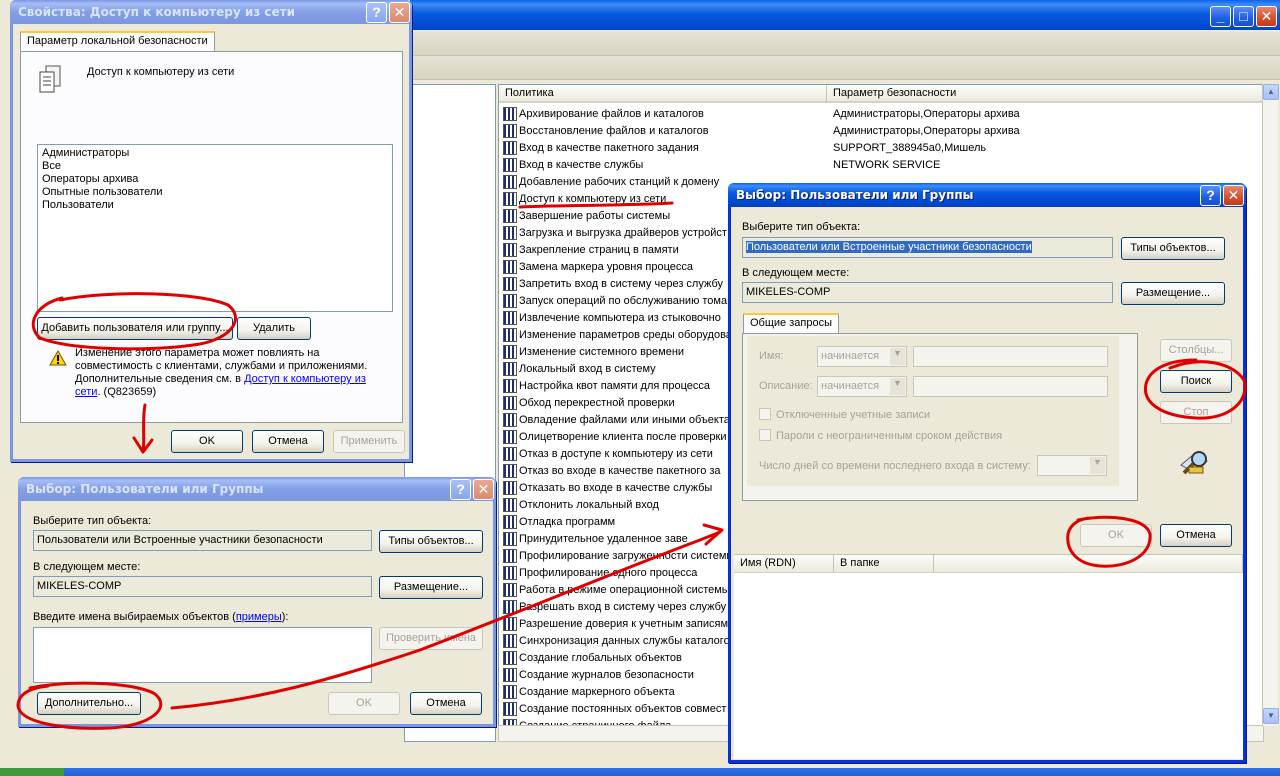 The height and width of the screenshot is (776, 1280). Describe the element at coordinates (887, 165) in the screenshot. I see `policy-setting: NETWORK SERVICE` at that location.